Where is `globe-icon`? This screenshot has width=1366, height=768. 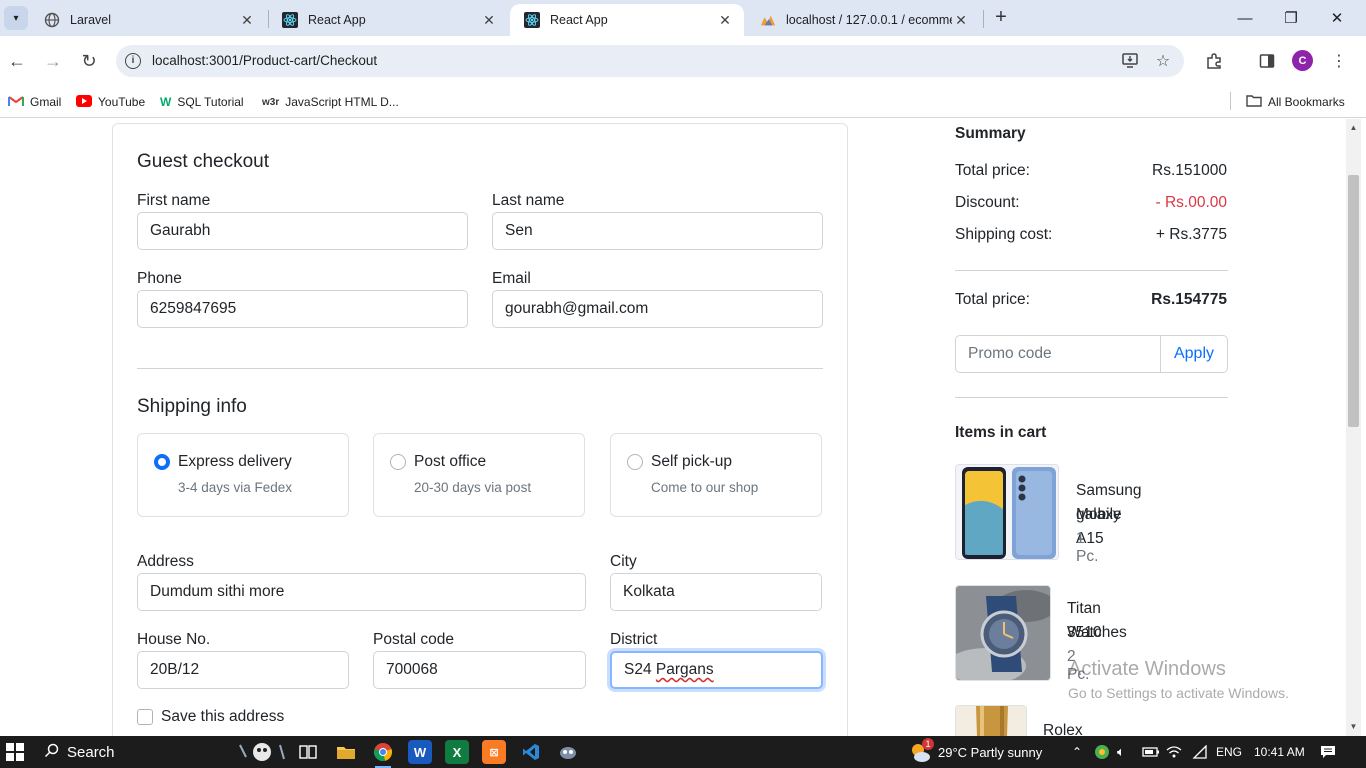
globe-icon is located at coordinates (52, 20).